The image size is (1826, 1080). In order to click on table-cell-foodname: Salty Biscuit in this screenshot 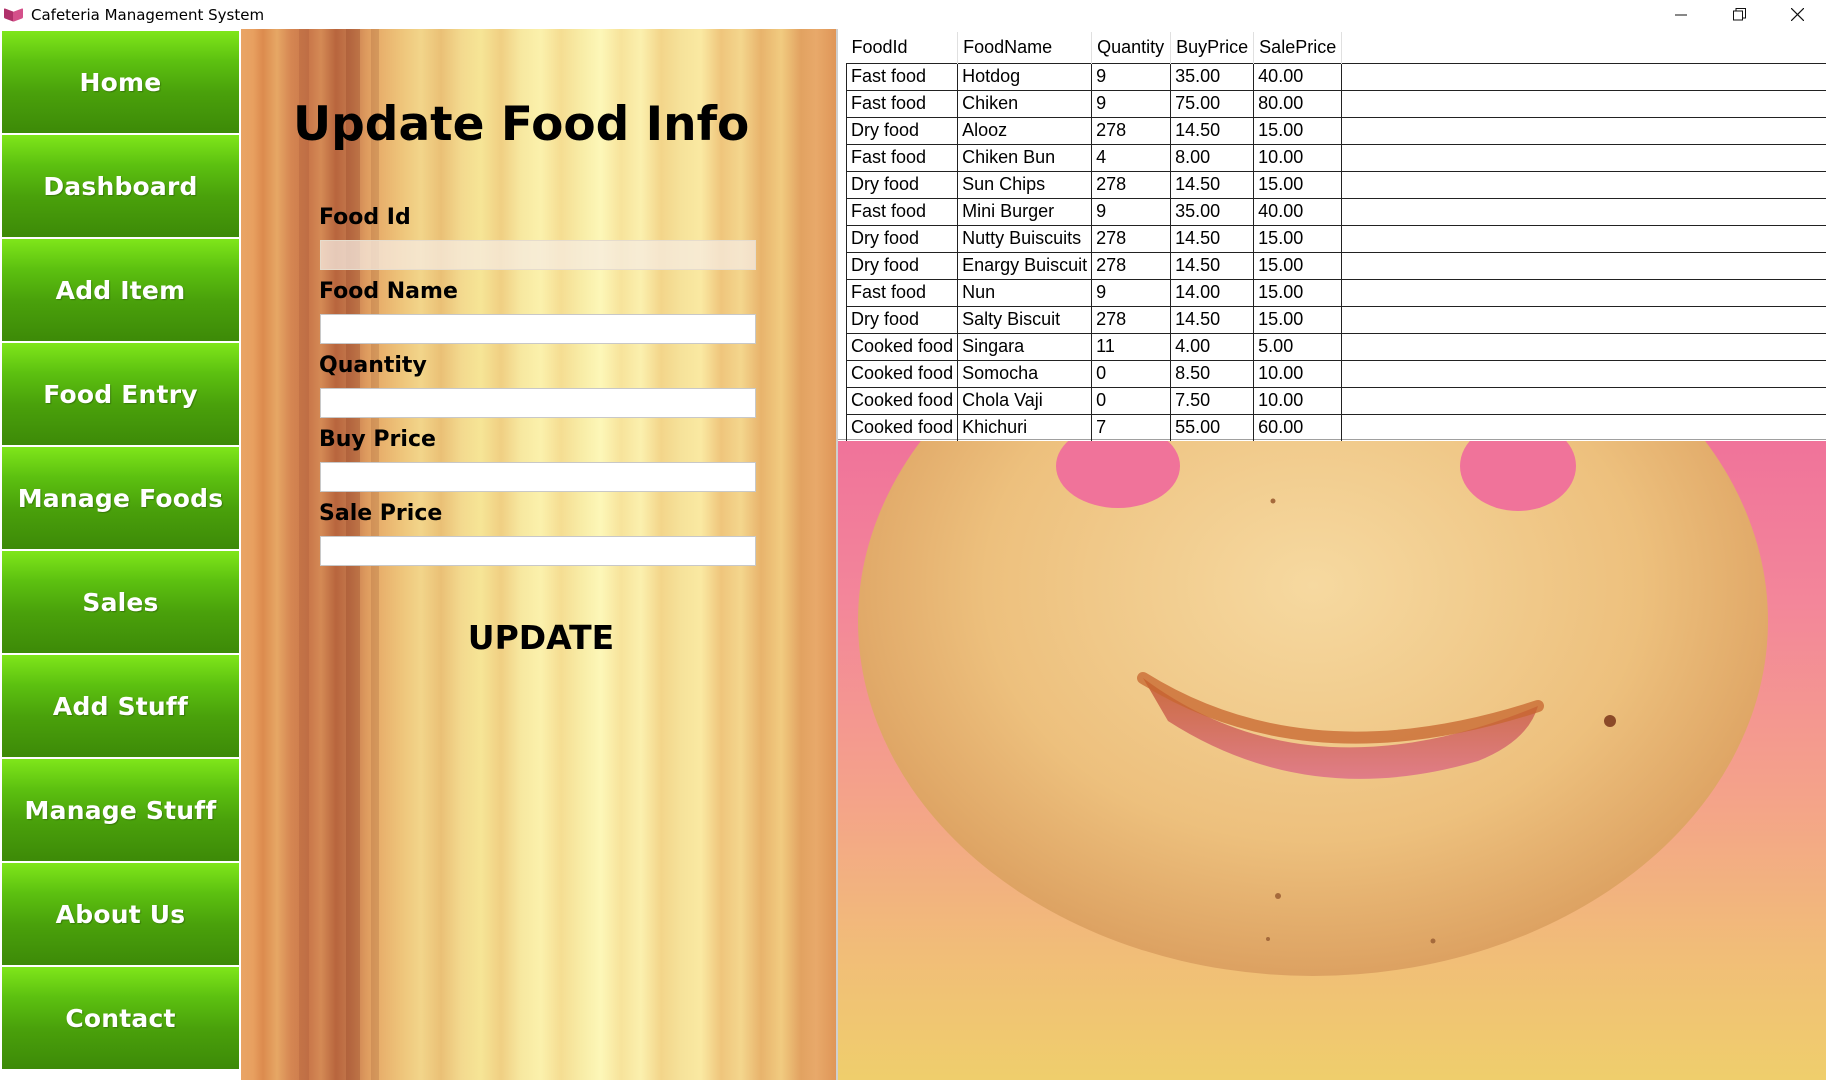, I will do `click(1025, 319)`.